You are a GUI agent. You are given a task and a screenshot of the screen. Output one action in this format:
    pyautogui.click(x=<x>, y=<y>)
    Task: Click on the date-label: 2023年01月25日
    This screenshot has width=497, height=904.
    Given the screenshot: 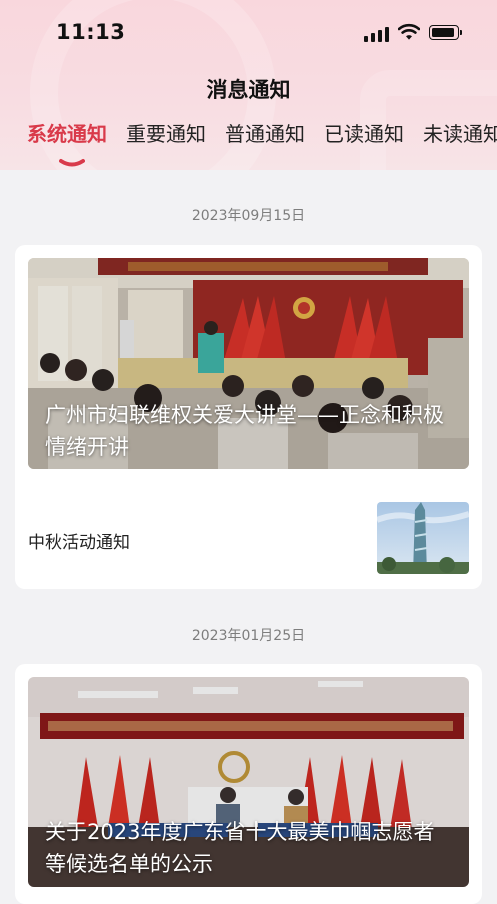 What is the action you would take?
    pyautogui.click(x=248, y=636)
    